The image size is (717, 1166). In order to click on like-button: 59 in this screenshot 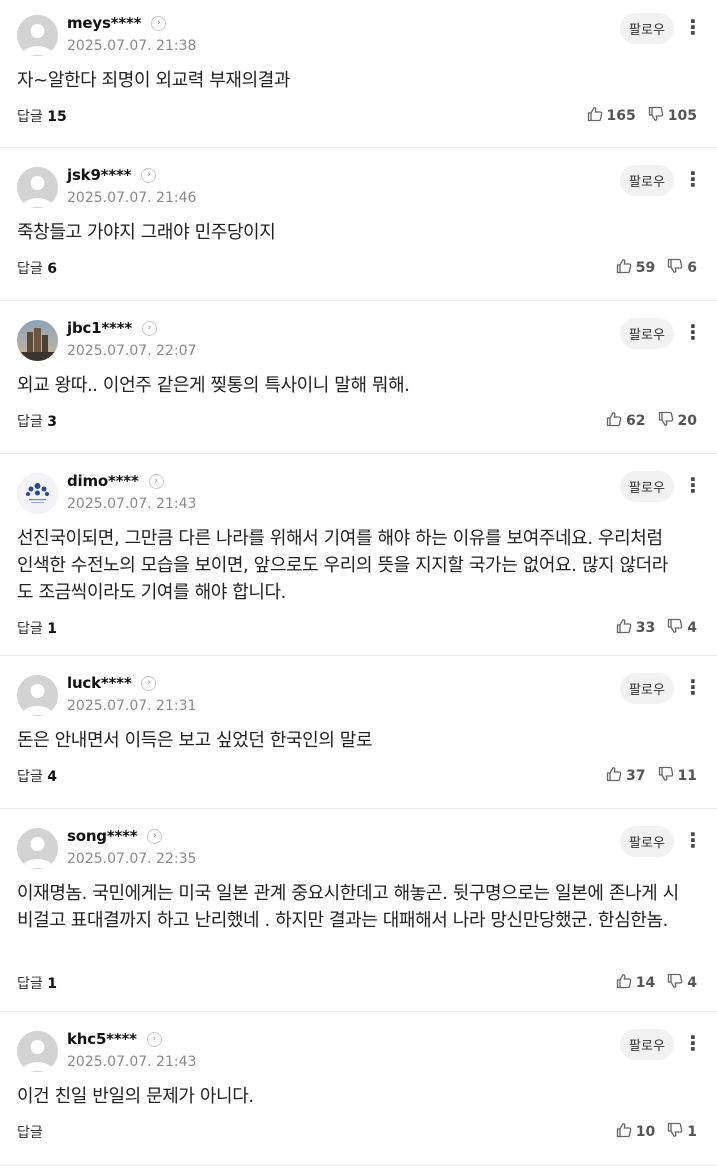, I will do `click(635, 268)`.